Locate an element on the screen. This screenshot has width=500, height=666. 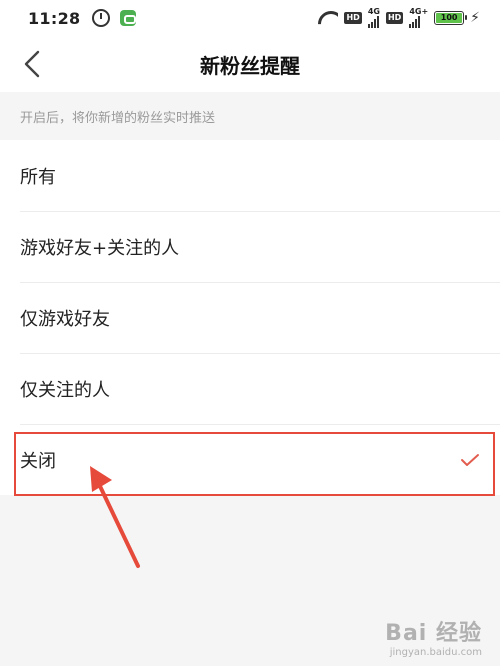
option-following-only: 仅关注的人 is located at coordinates (250, 388).